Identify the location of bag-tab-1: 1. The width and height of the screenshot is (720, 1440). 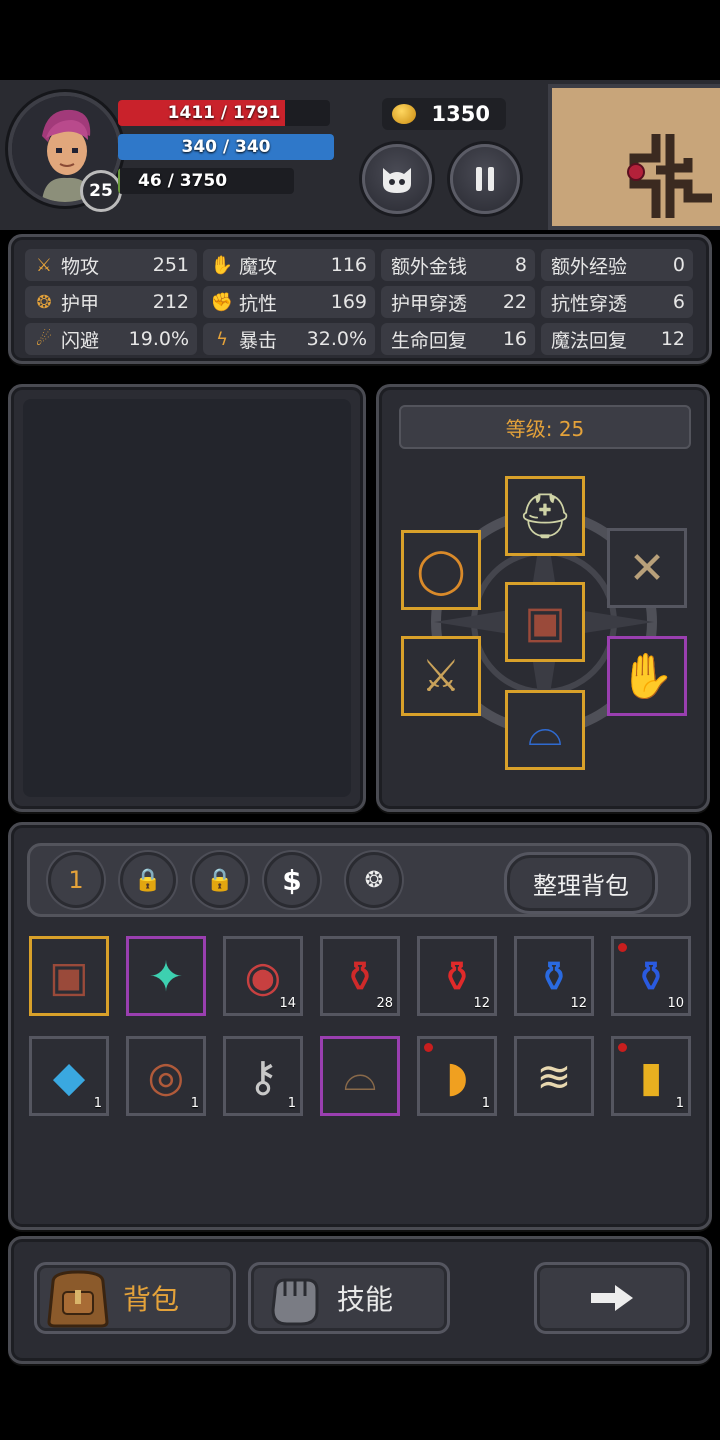
(76, 880).